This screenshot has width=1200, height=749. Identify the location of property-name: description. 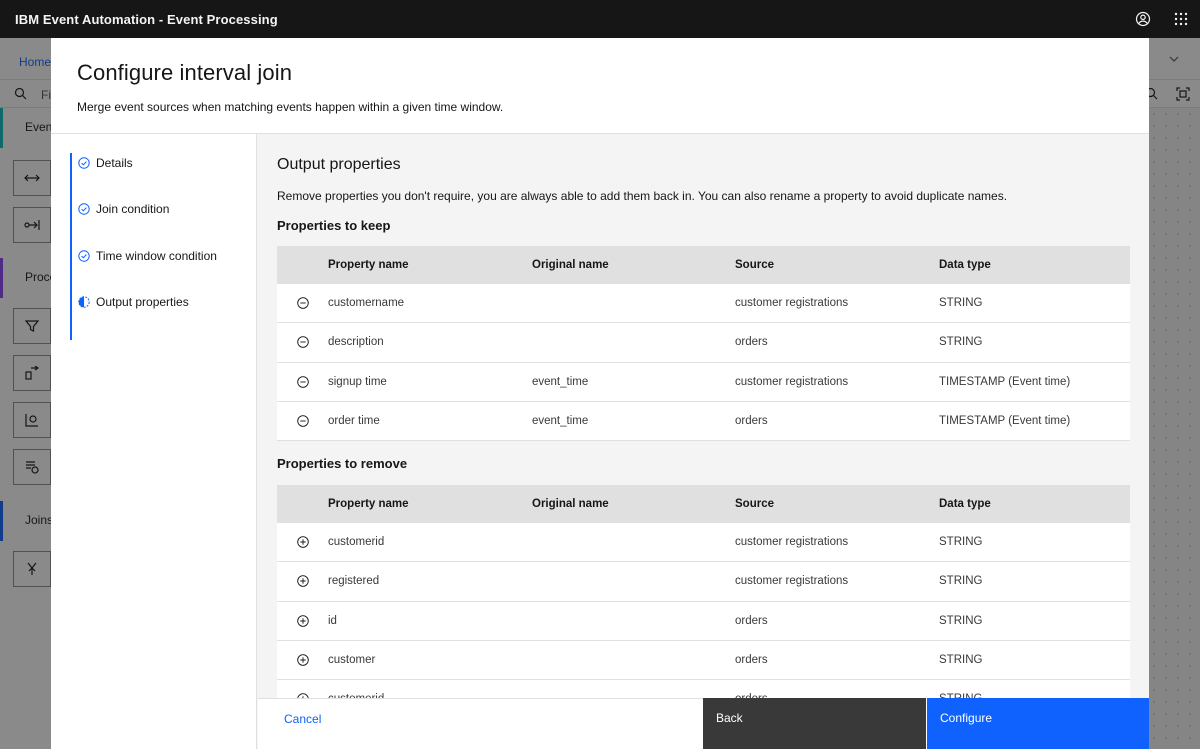
(430, 342).